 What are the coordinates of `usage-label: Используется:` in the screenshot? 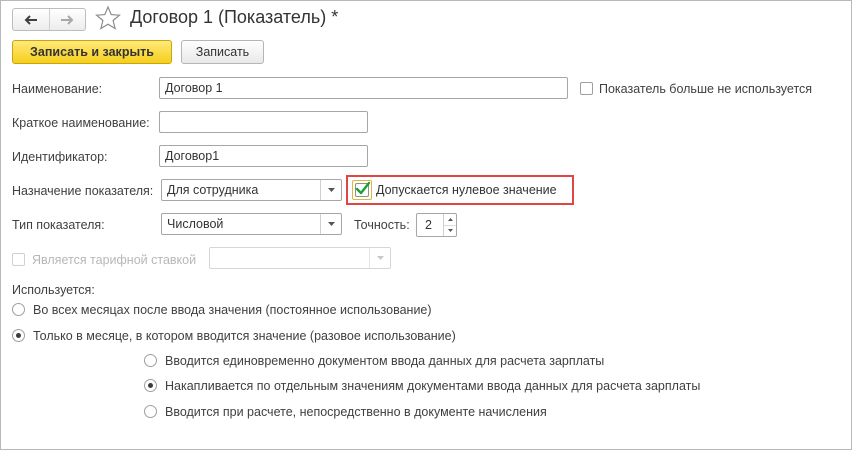 It's located at (53, 290).